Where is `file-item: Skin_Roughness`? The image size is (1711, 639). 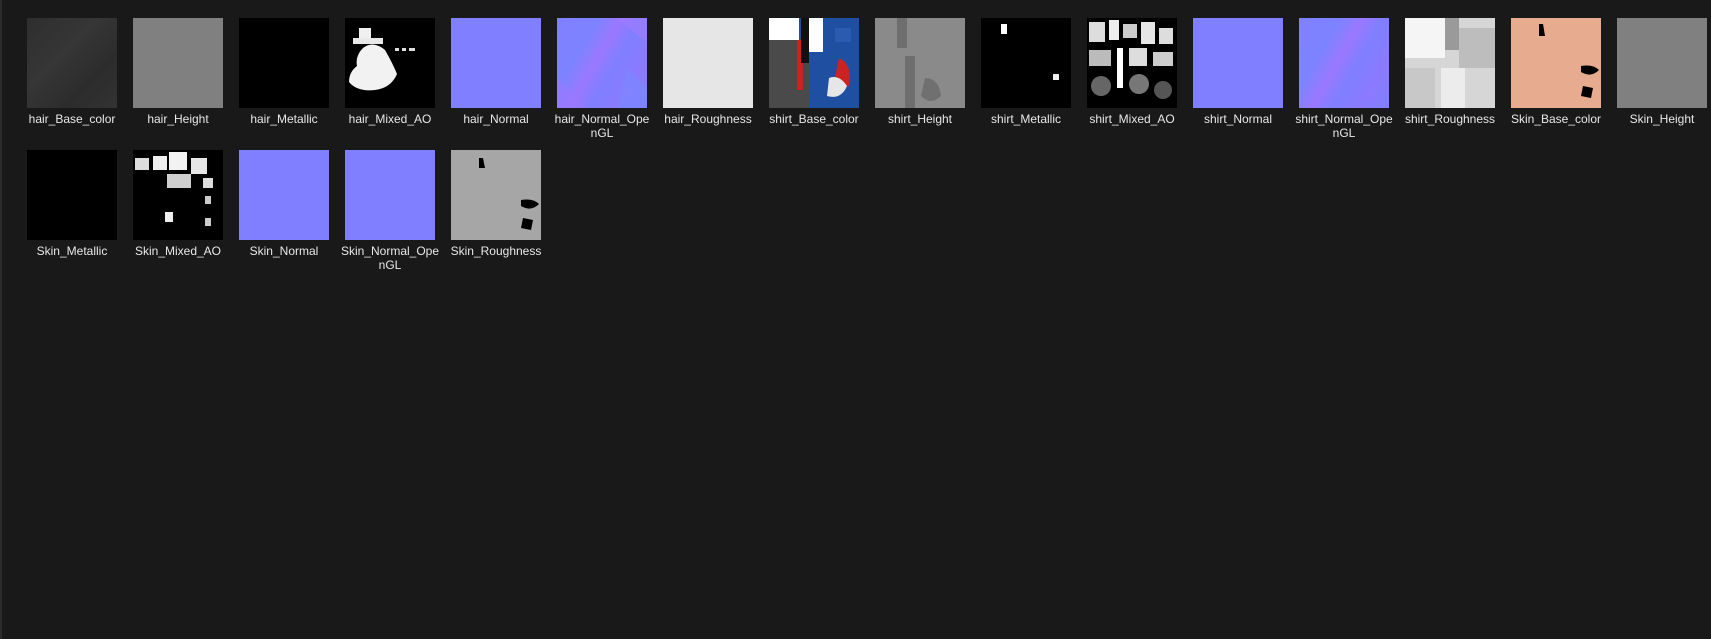
file-item: Skin_Roughness is located at coordinates (496, 214).